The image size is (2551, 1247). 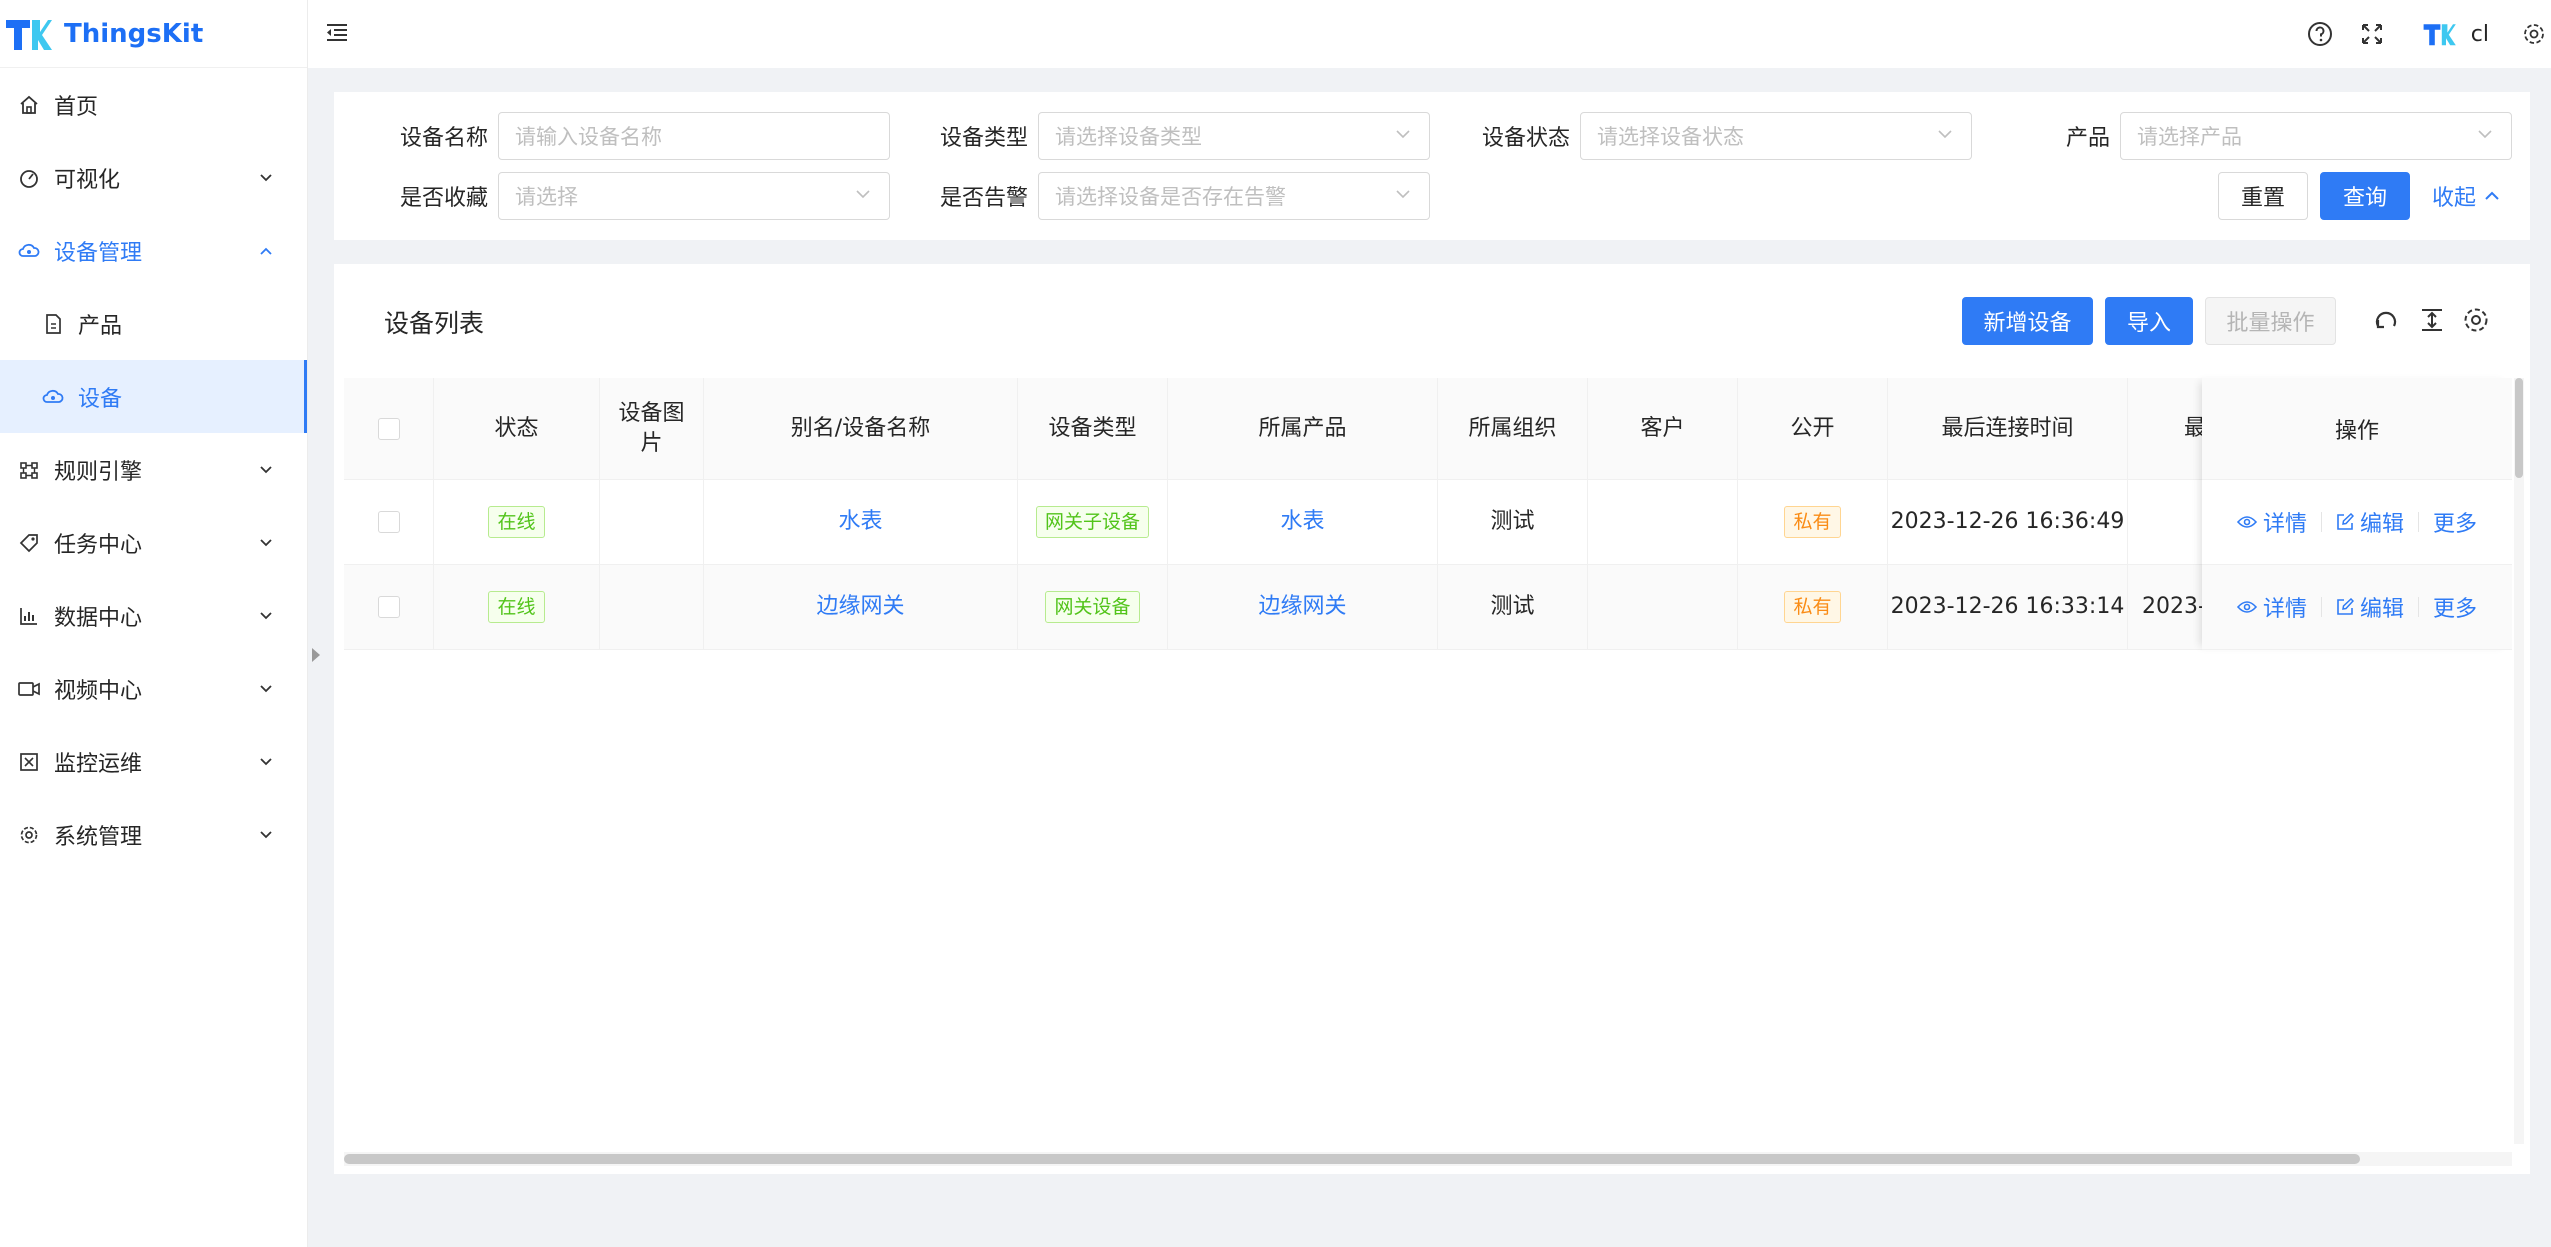 What do you see at coordinates (2087, 138) in the screenshot?
I see `field-label: 产品` at bounding box center [2087, 138].